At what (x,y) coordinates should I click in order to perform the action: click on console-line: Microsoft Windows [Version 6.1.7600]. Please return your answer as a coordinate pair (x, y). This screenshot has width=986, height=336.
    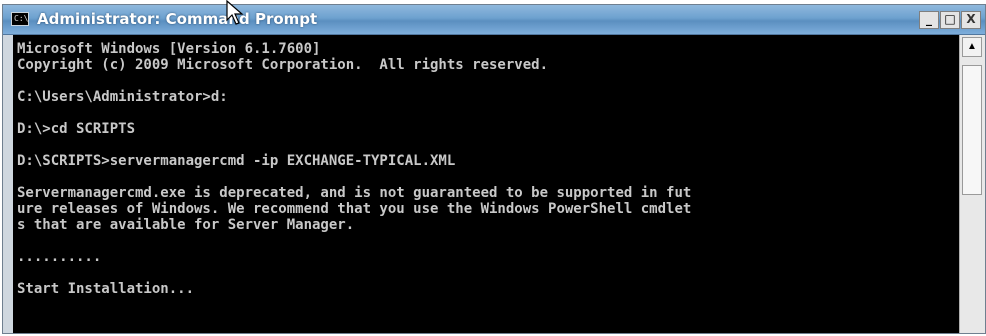
    Looking at the image, I should click on (169, 49).